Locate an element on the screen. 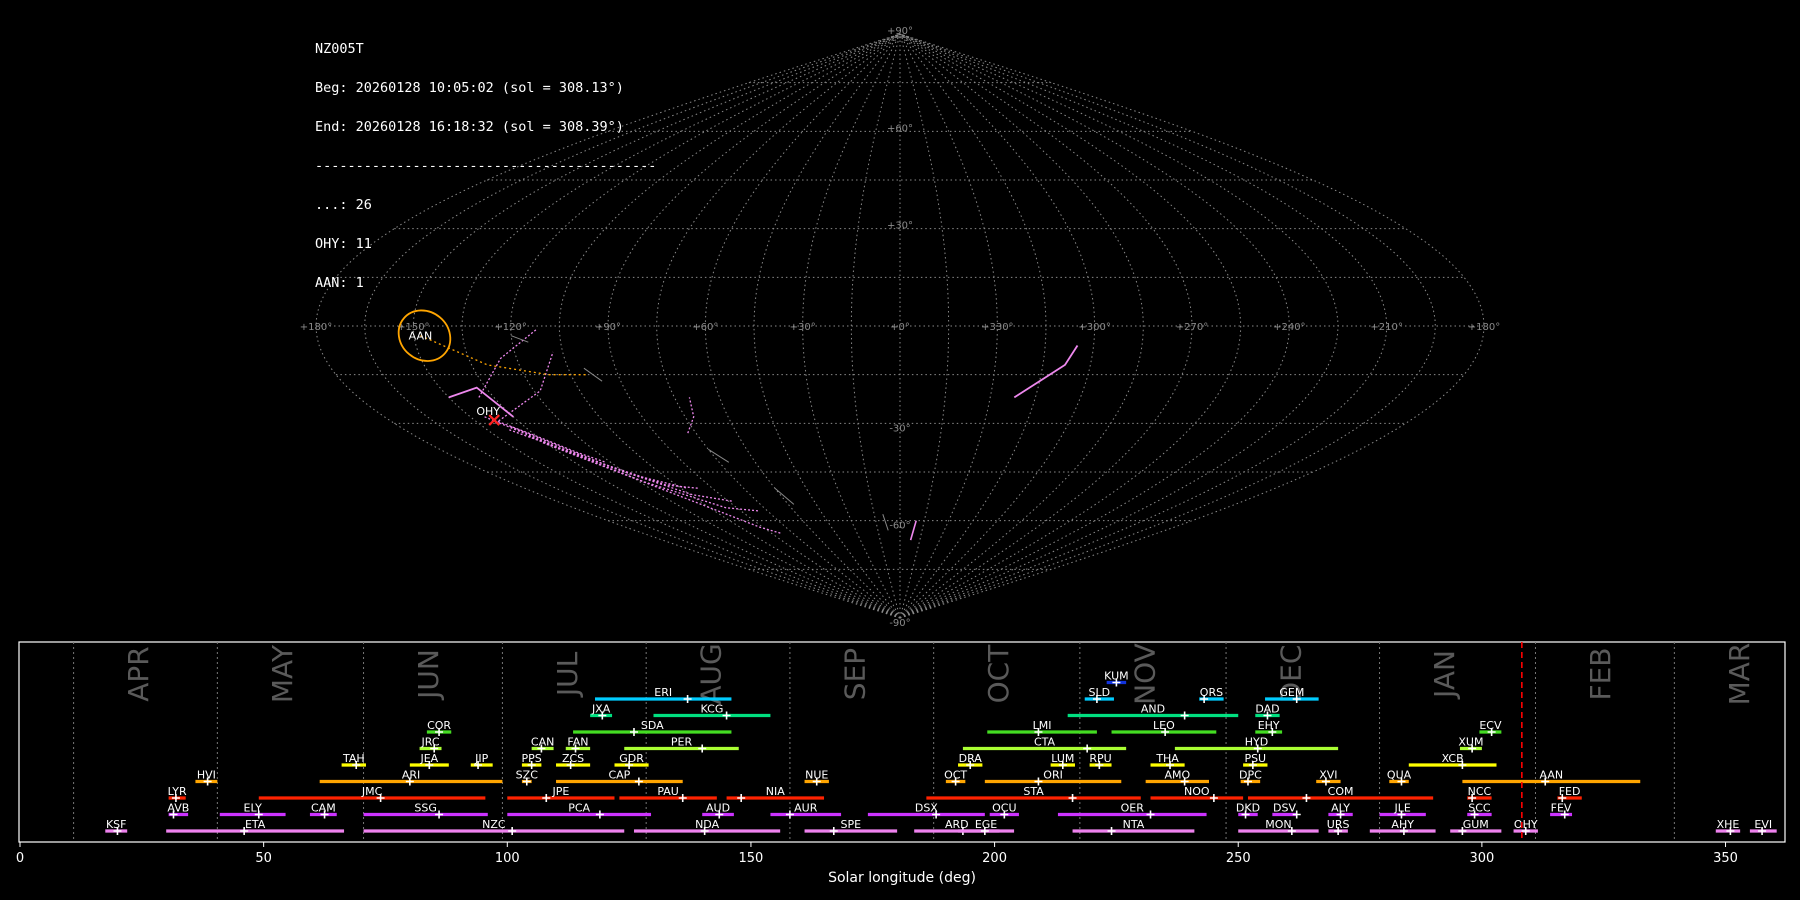 The width and height of the screenshot is (1800, 900). shower-label: LEO is located at coordinates (1164, 725).